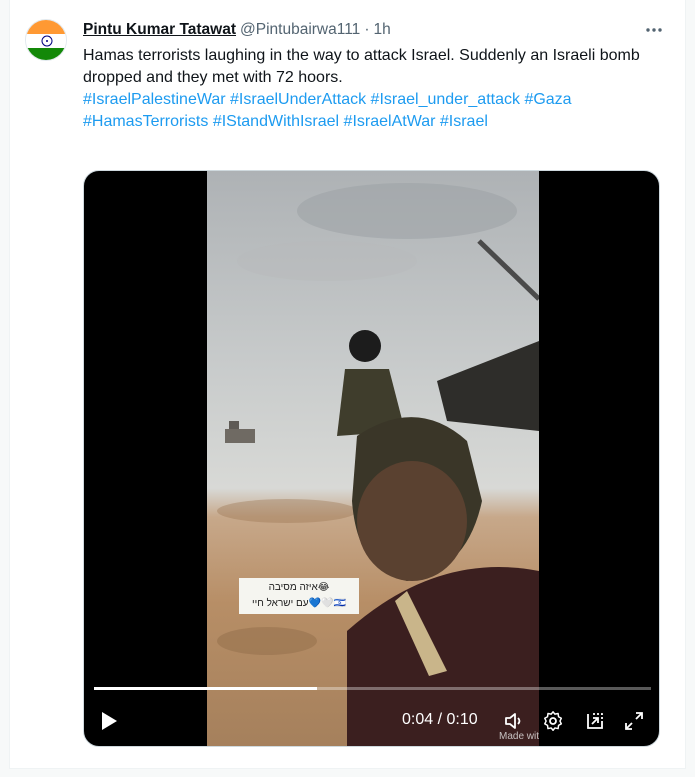  I want to click on mute-button, so click(514, 721).